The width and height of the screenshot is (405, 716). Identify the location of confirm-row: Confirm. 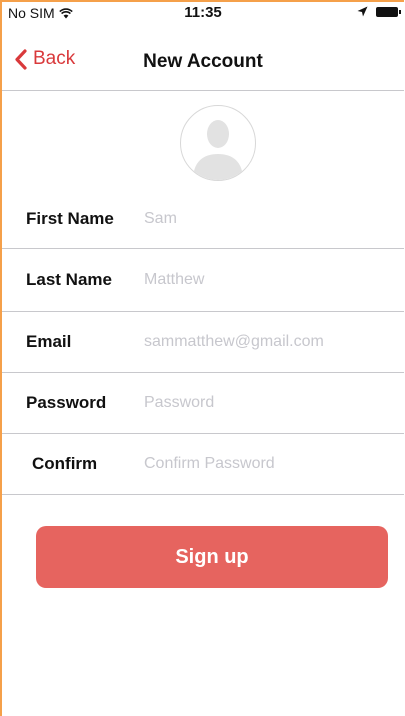
(203, 464).